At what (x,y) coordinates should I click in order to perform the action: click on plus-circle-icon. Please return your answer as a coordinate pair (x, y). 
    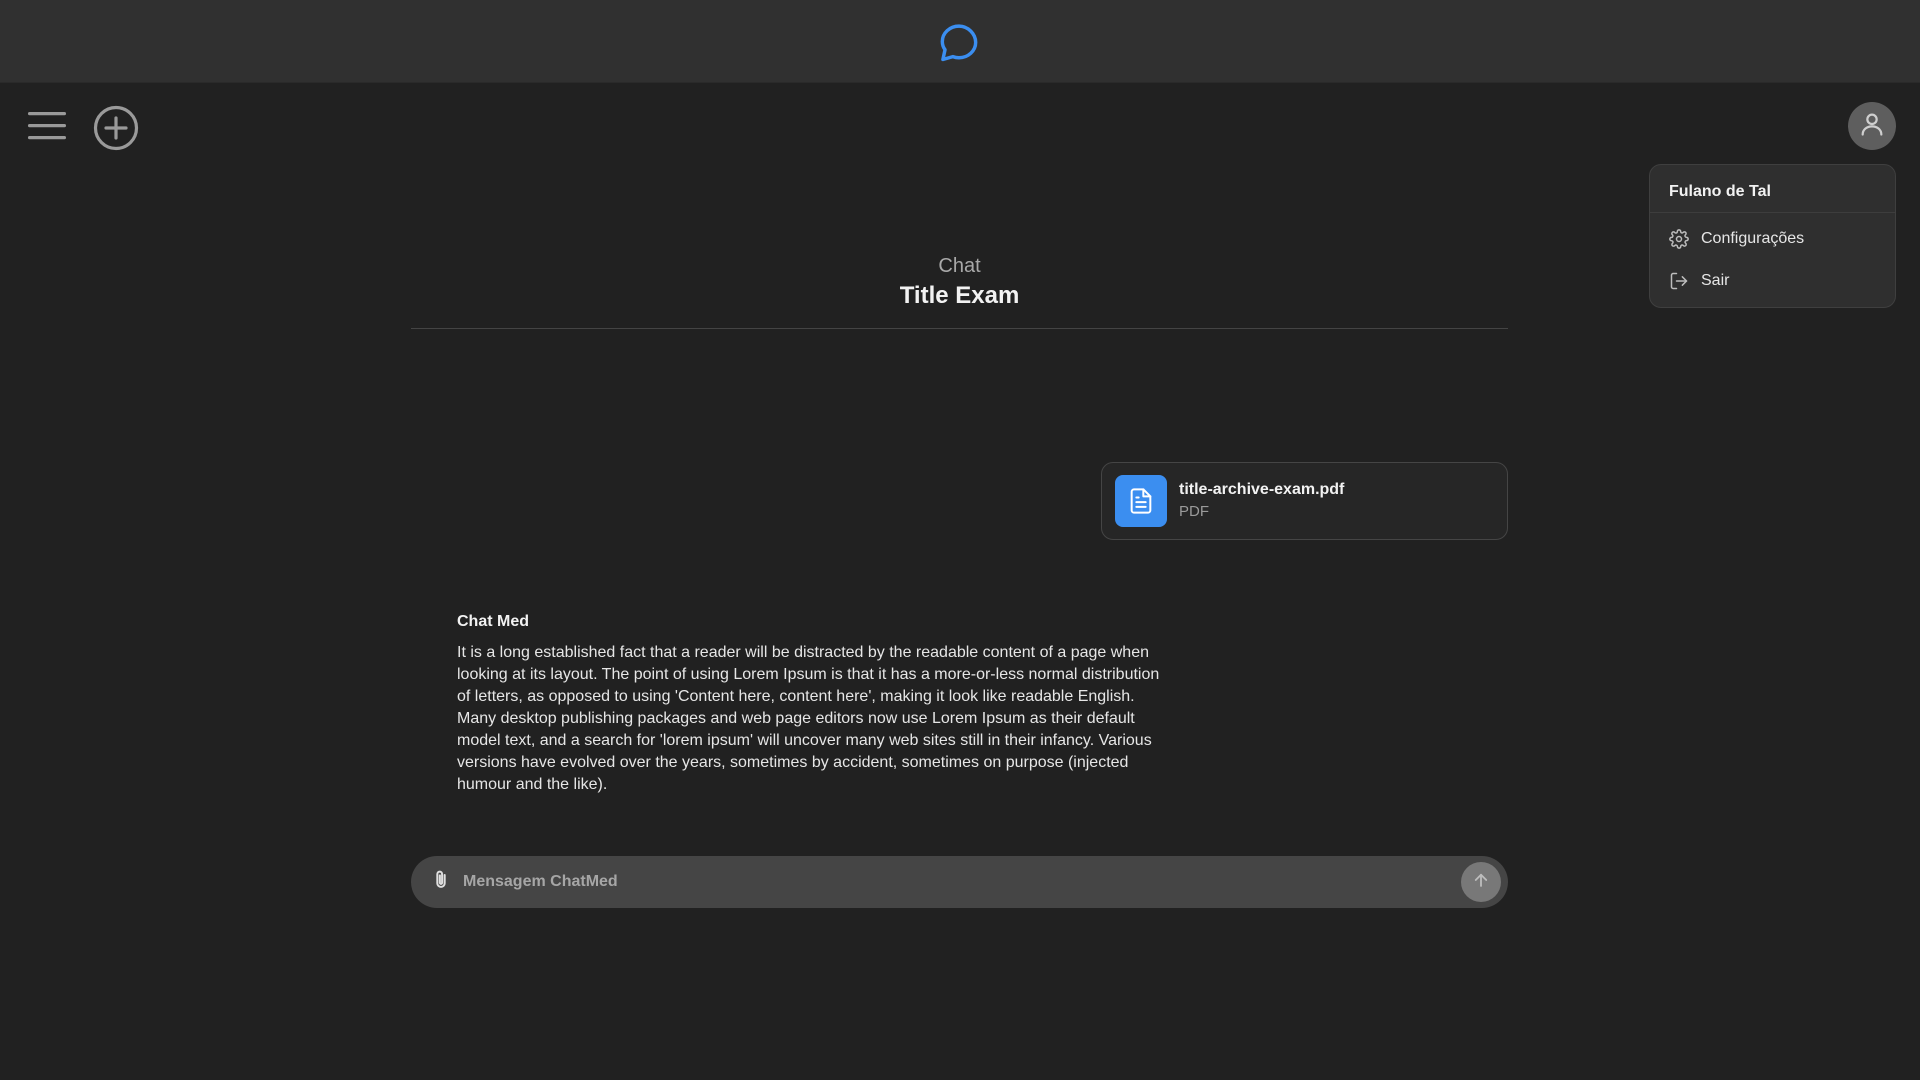
    Looking at the image, I should click on (116, 130).